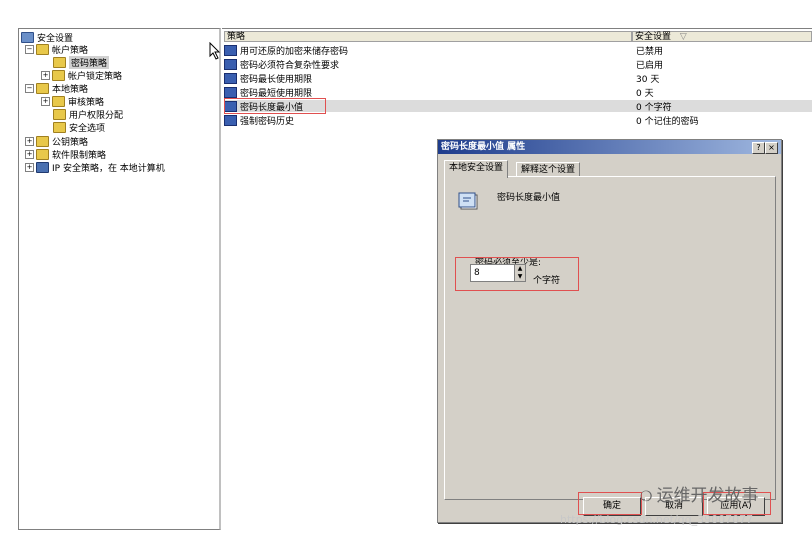  What do you see at coordinates (276, 93) in the screenshot?
I see `policy-name: 密码最短使用期限` at bounding box center [276, 93].